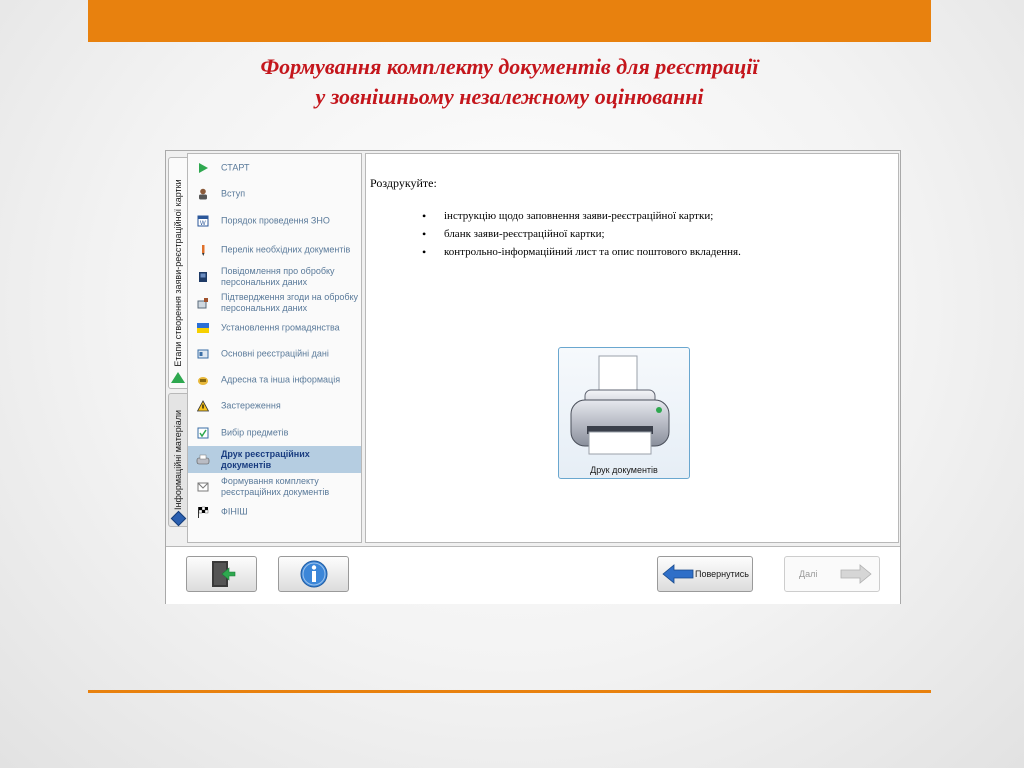 The height and width of the screenshot is (768, 1024). Describe the element at coordinates (280, 327) in the screenshot. I see `sidebar-item-label: Установлення громадянства` at that location.